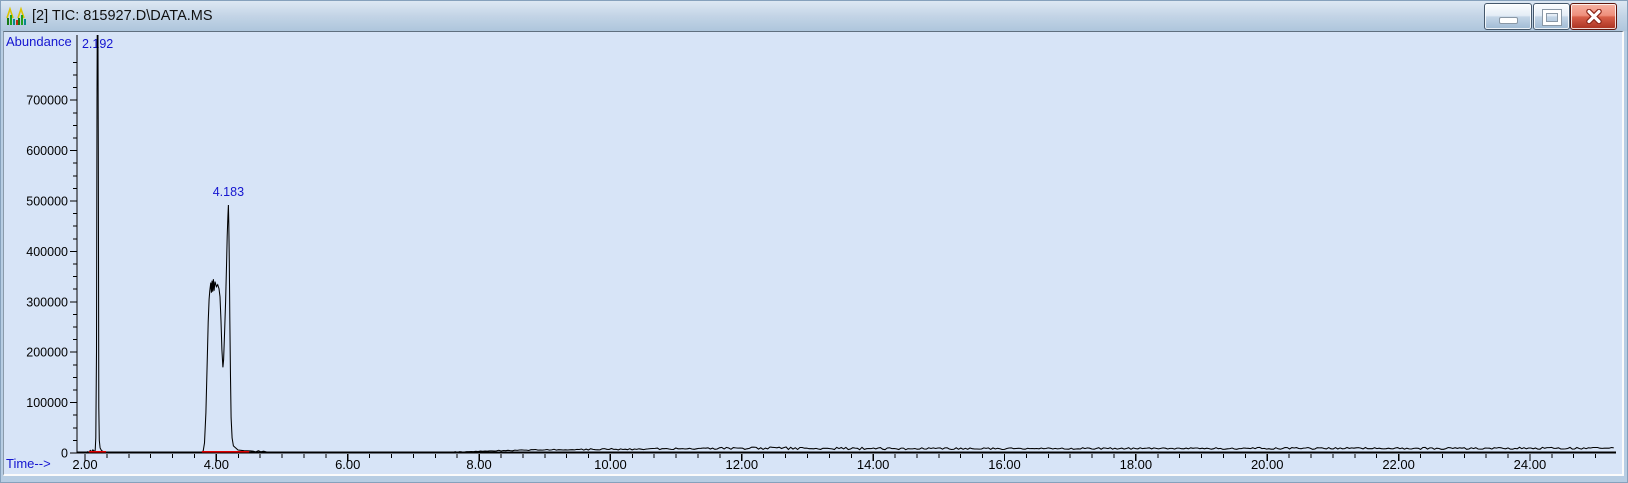 The width and height of the screenshot is (1628, 483). What do you see at coordinates (47, 151) in the screenshot?
I see `y-axis-tick-label: 600000` at bounding box center [47, 151].